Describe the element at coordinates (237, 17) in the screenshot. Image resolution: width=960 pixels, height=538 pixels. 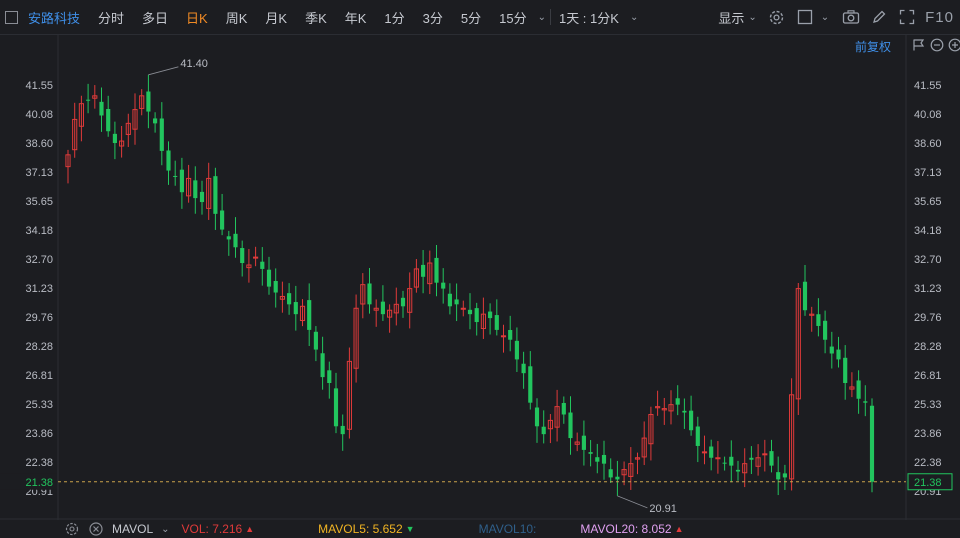
I see `tab-weekly-k: 周K` at that location.